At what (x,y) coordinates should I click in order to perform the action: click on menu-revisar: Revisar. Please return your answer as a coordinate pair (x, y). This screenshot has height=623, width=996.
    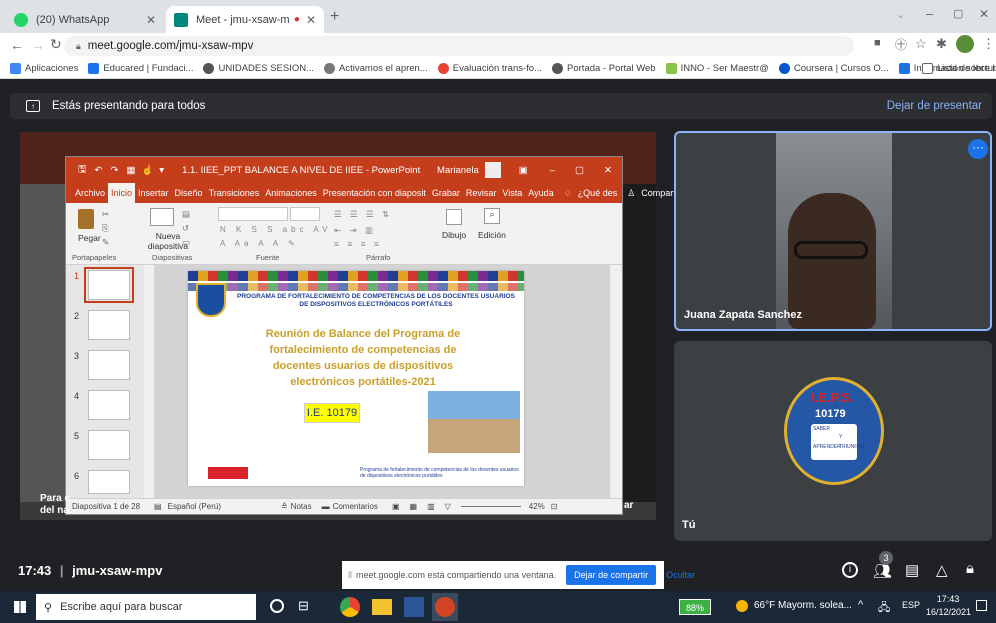
    Looking at the image, I should click on (481, 193).